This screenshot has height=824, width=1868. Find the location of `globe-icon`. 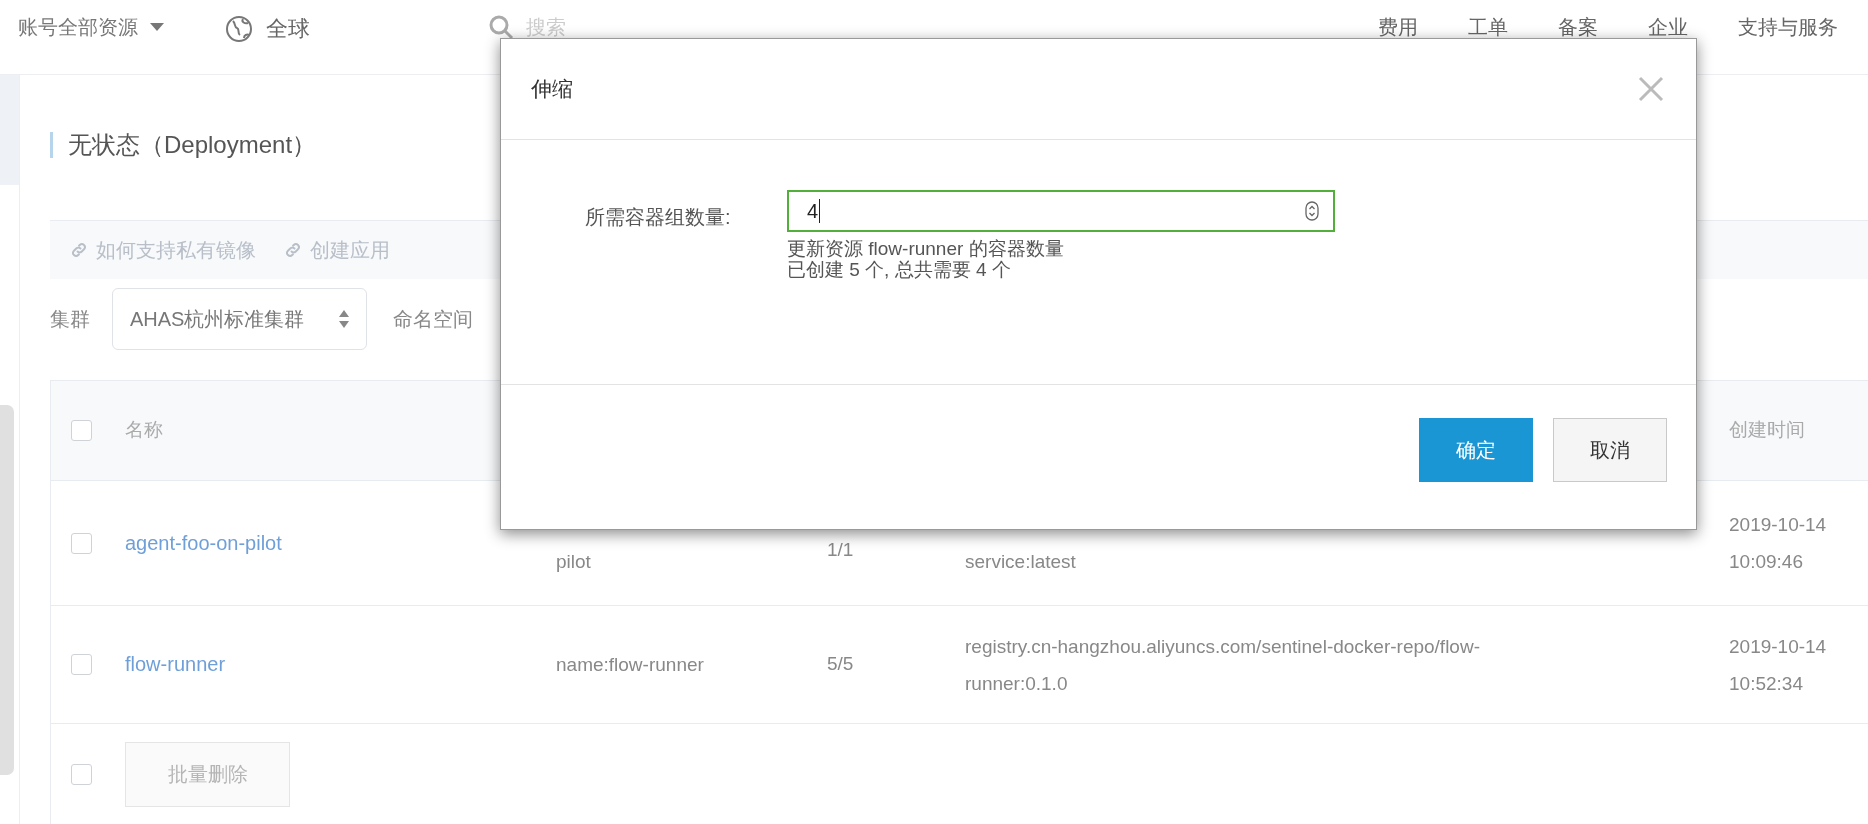

globe-icon is located at coordinates (239, 28).